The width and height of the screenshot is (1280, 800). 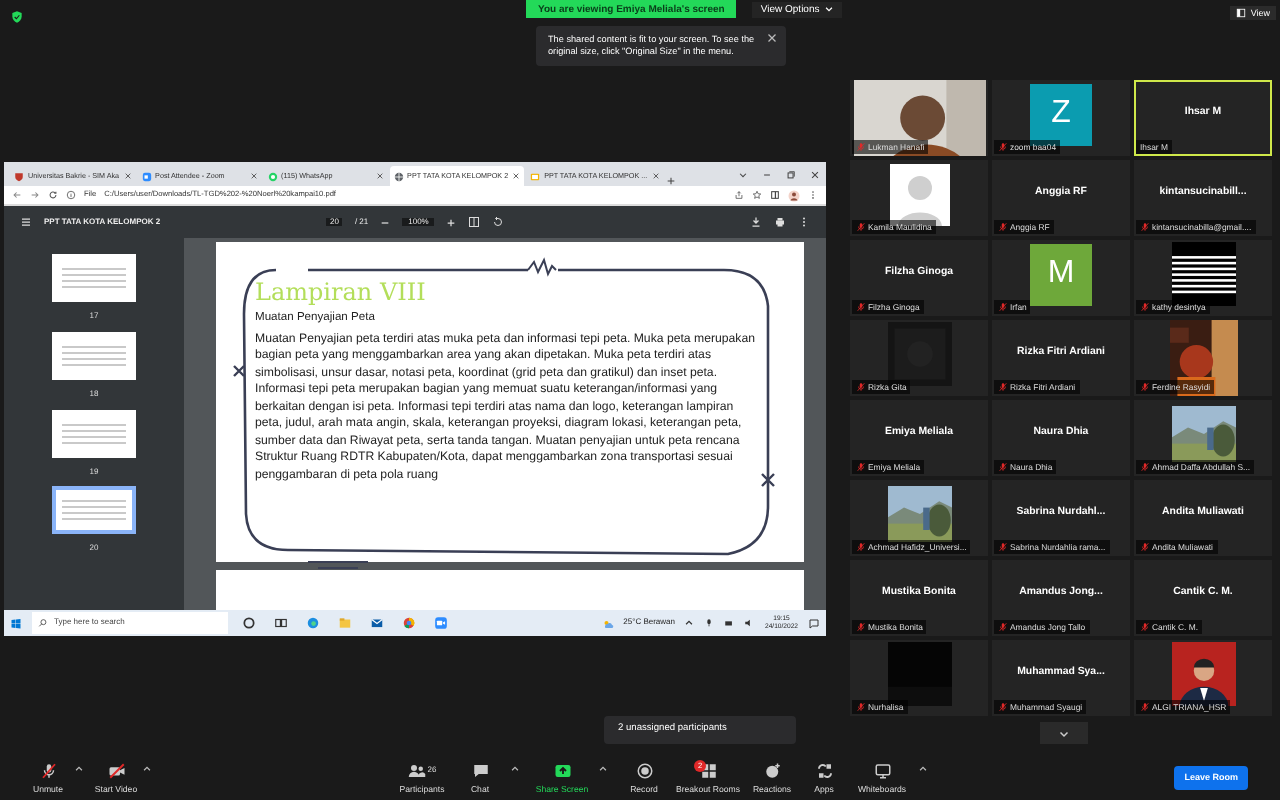 I want to click on record-icon, so click(x=644, y=770).